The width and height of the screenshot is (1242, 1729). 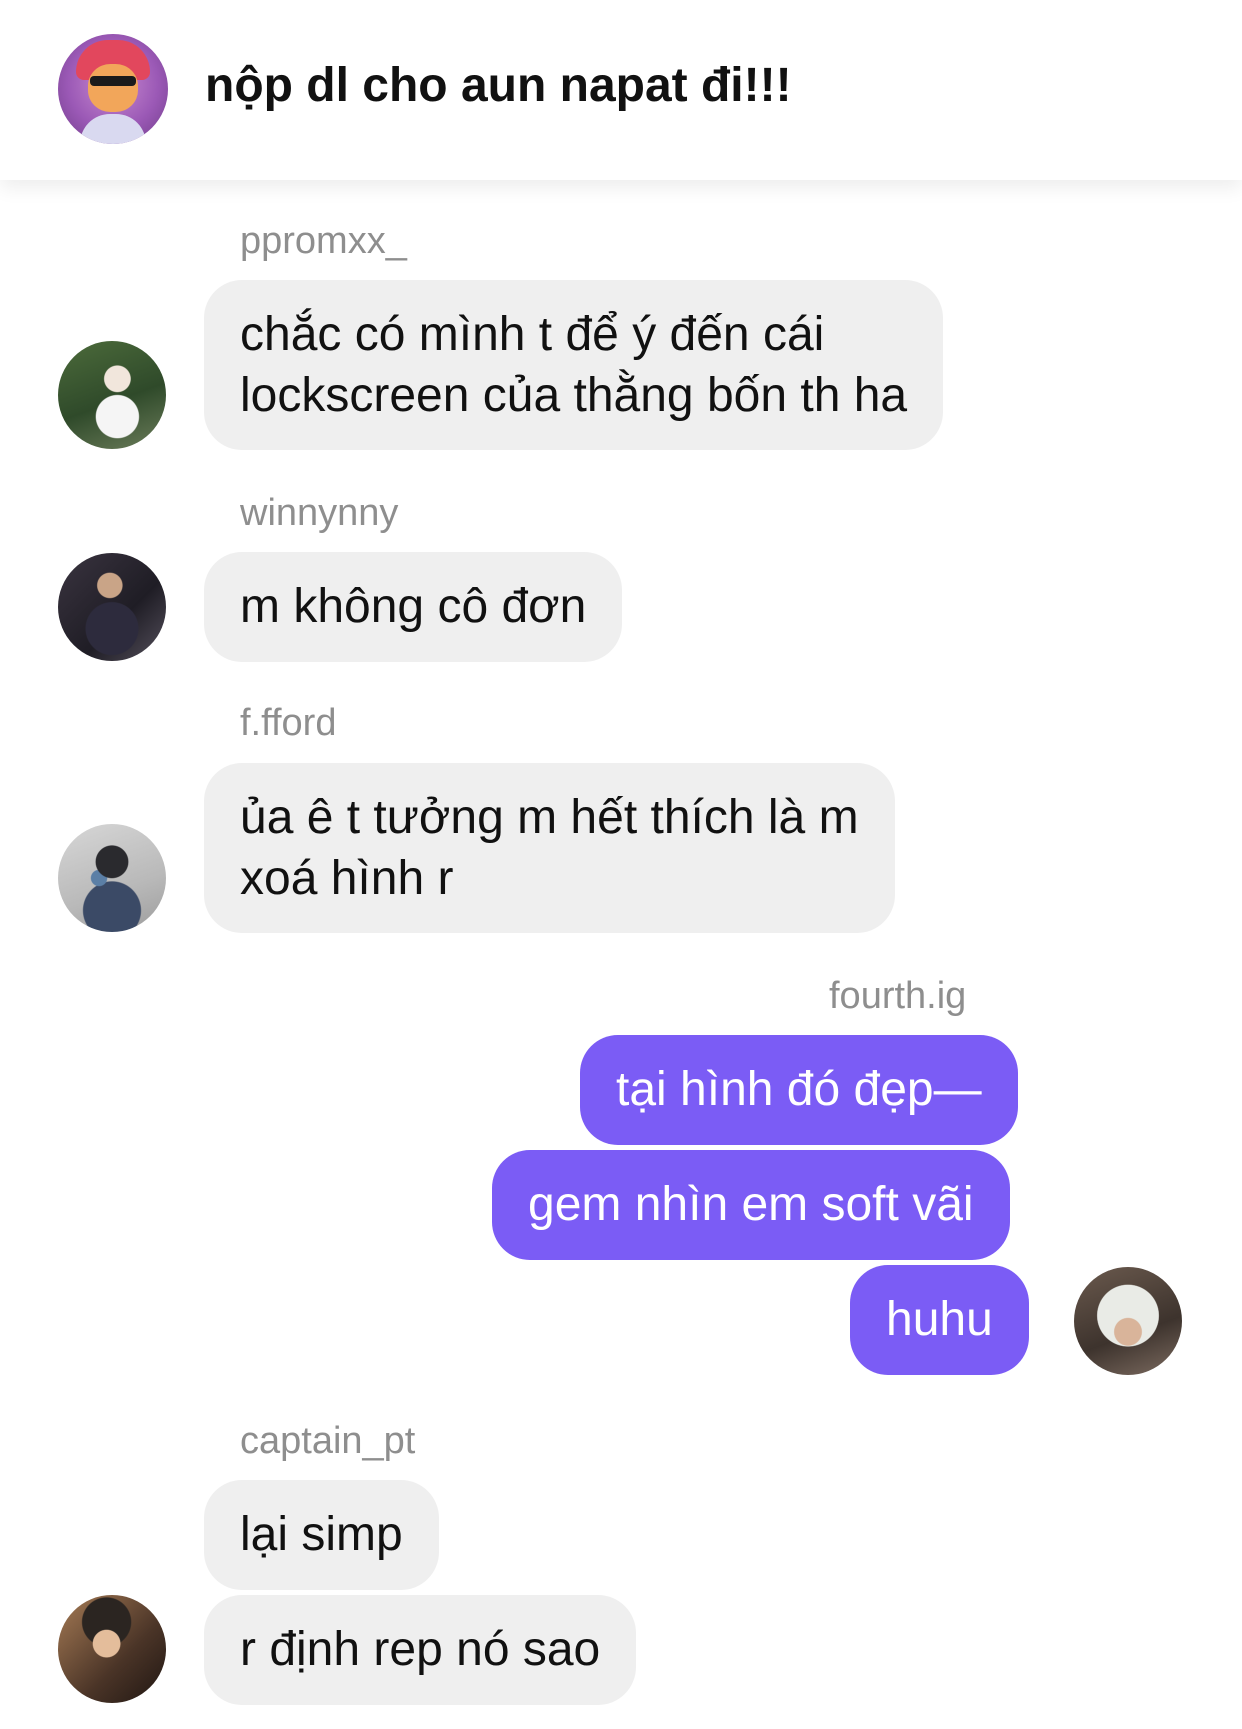 I want to click on sender-username: captain_pt, so click(x=327, y=1441).